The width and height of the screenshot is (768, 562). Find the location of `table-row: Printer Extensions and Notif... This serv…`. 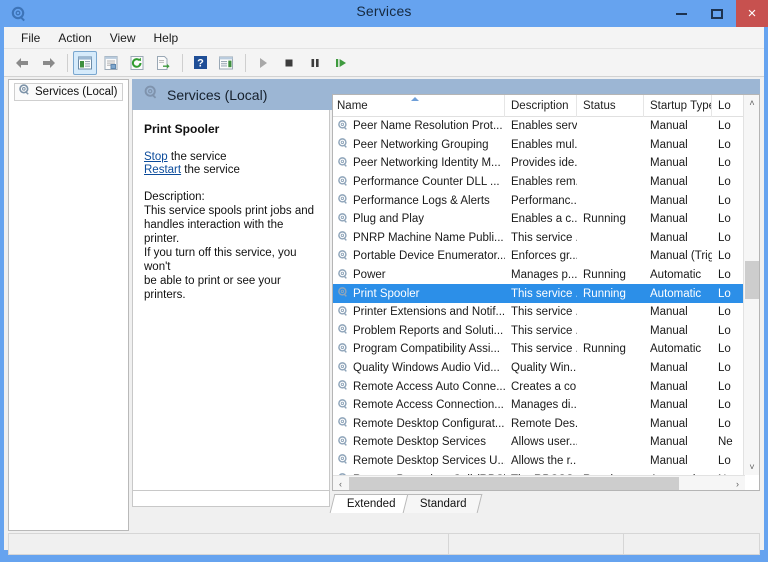

table-row: Printer Extensions and Notif... This serv… is located at coordinates (539, 312).